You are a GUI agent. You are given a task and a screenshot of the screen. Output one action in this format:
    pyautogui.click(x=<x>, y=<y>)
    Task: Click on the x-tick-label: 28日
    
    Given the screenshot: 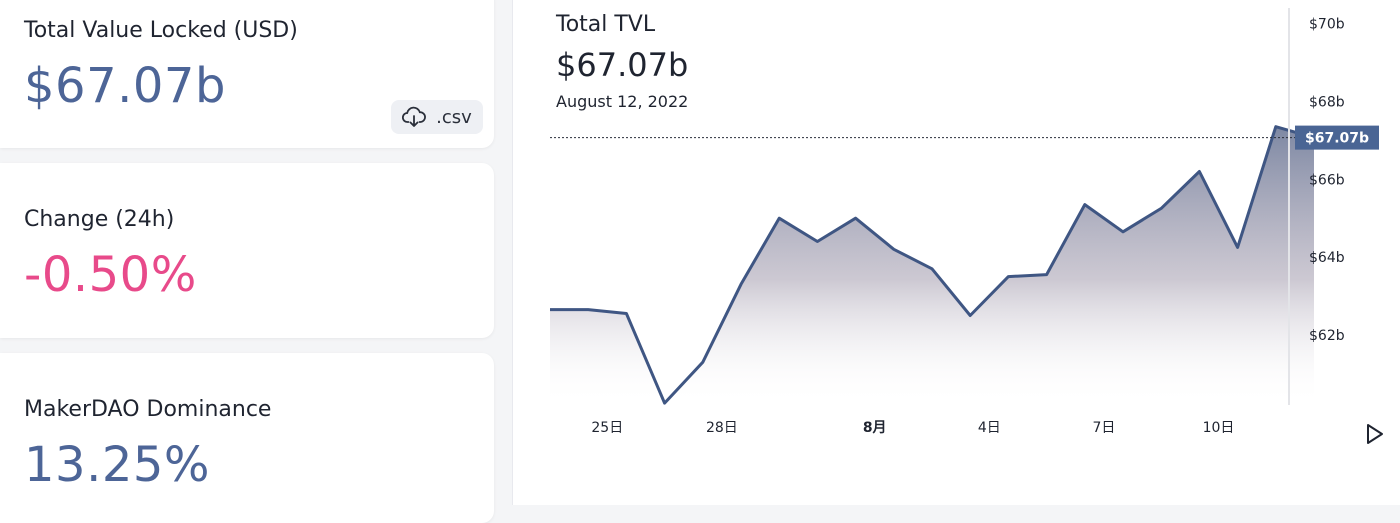 What is the action you would take?
    pyautogui.click(x=722, y=428)
    